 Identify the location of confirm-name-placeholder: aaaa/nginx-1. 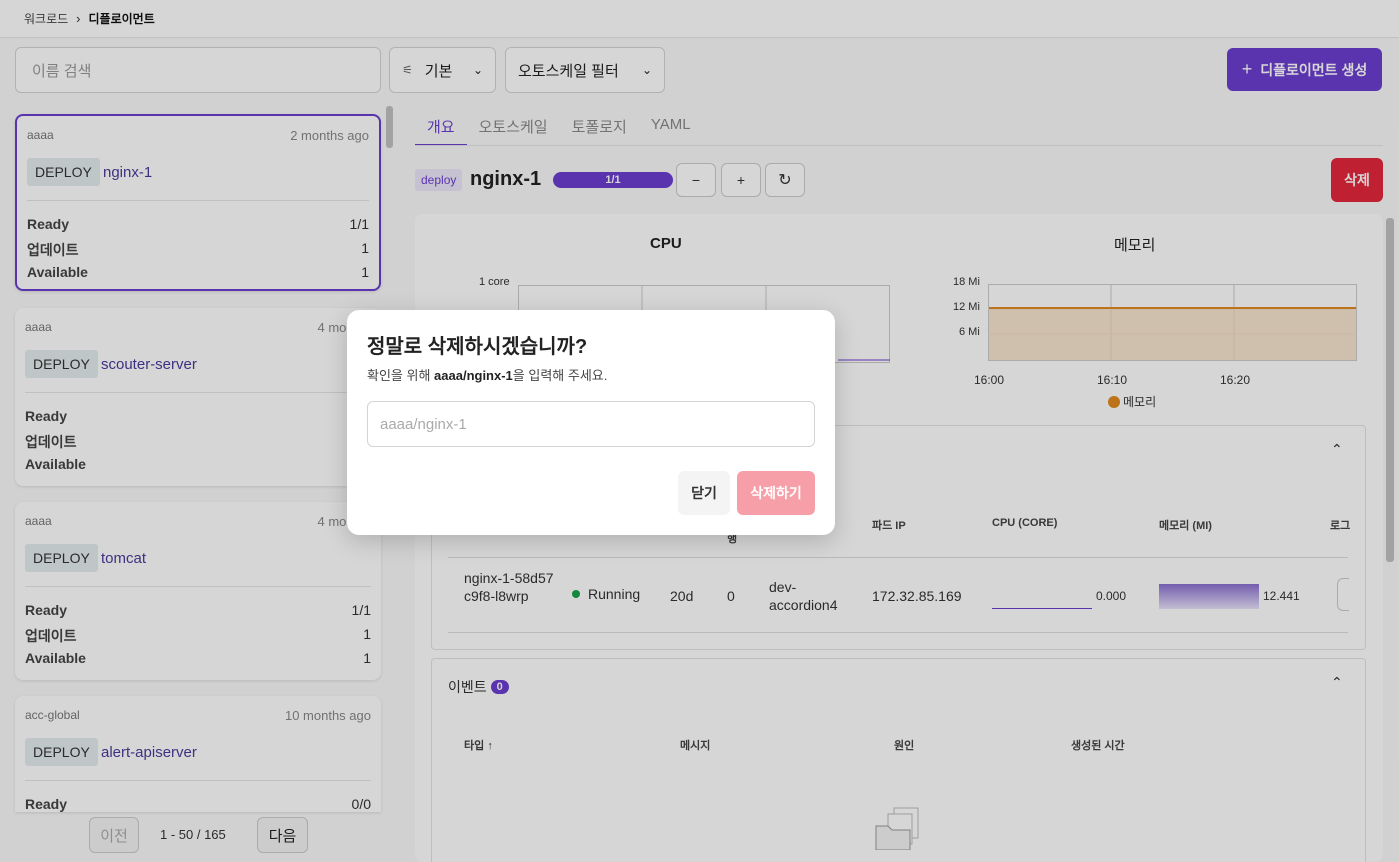
(423, 424).